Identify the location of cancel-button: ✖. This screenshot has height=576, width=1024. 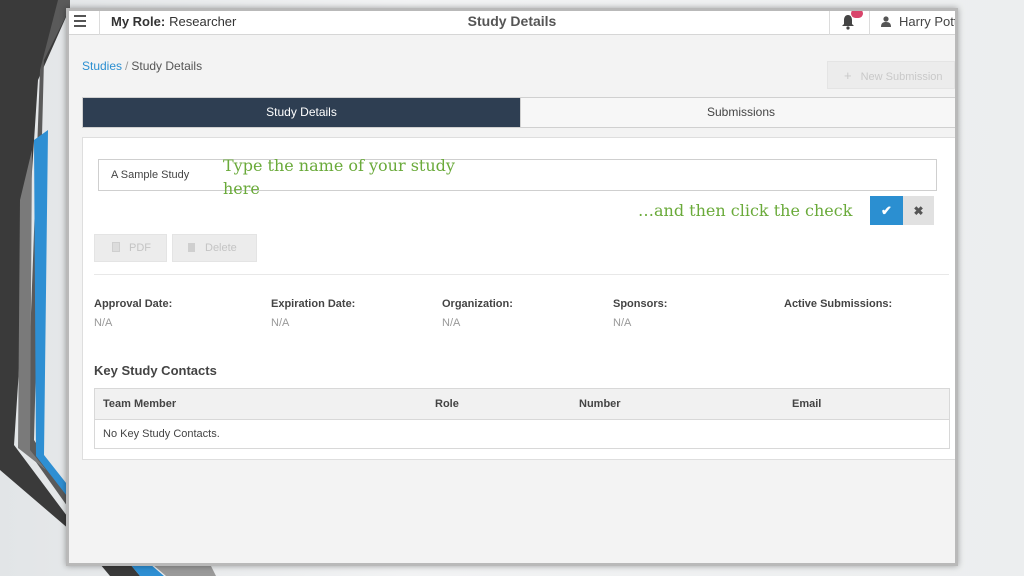
(918, 210).